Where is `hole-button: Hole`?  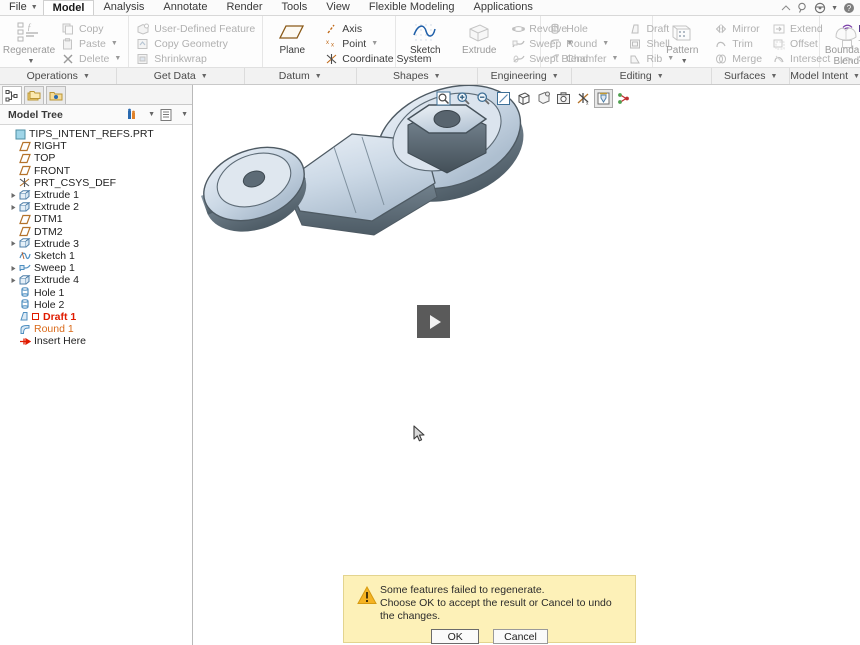 hole-button: Hole is located at coordinates (583, 28).